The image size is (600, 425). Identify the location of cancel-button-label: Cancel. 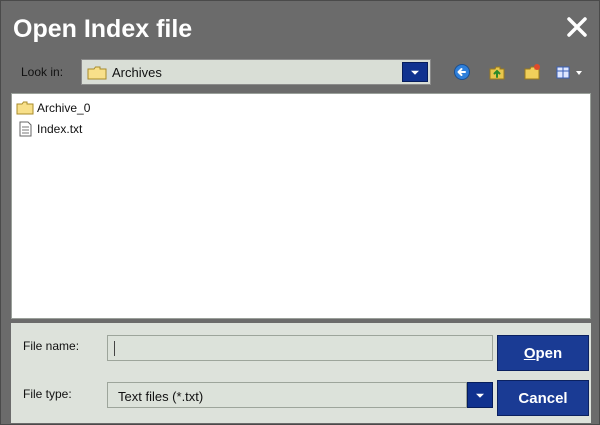
(543, 398).